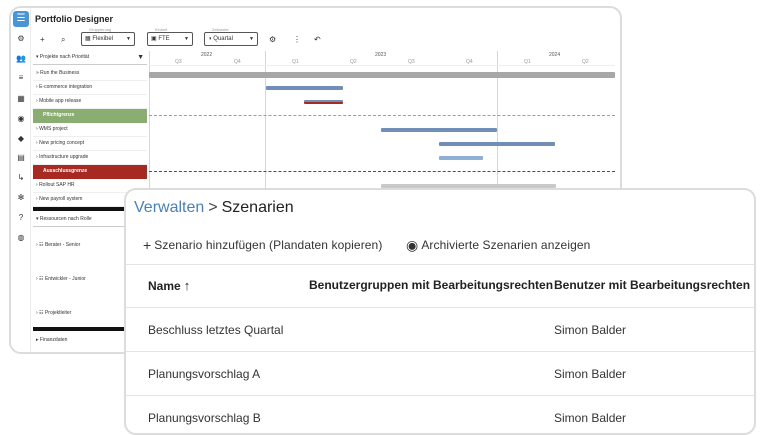 The image size is (761, 435). I want to click on unit-icon: ▣, so click(154, 39).